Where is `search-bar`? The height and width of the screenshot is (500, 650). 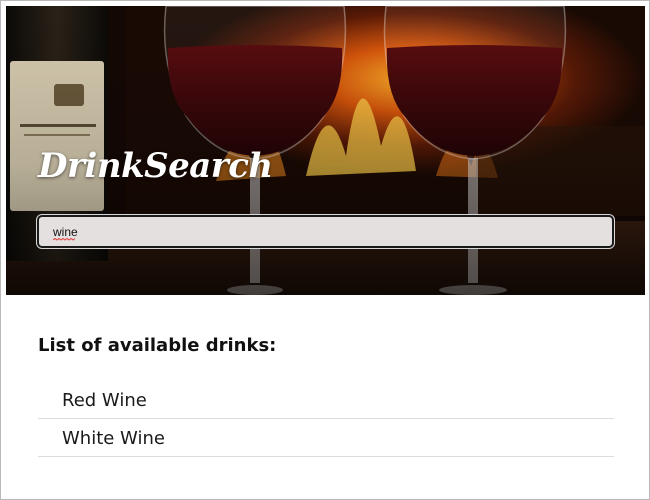 search-bar is located at coordinates (325, 231).